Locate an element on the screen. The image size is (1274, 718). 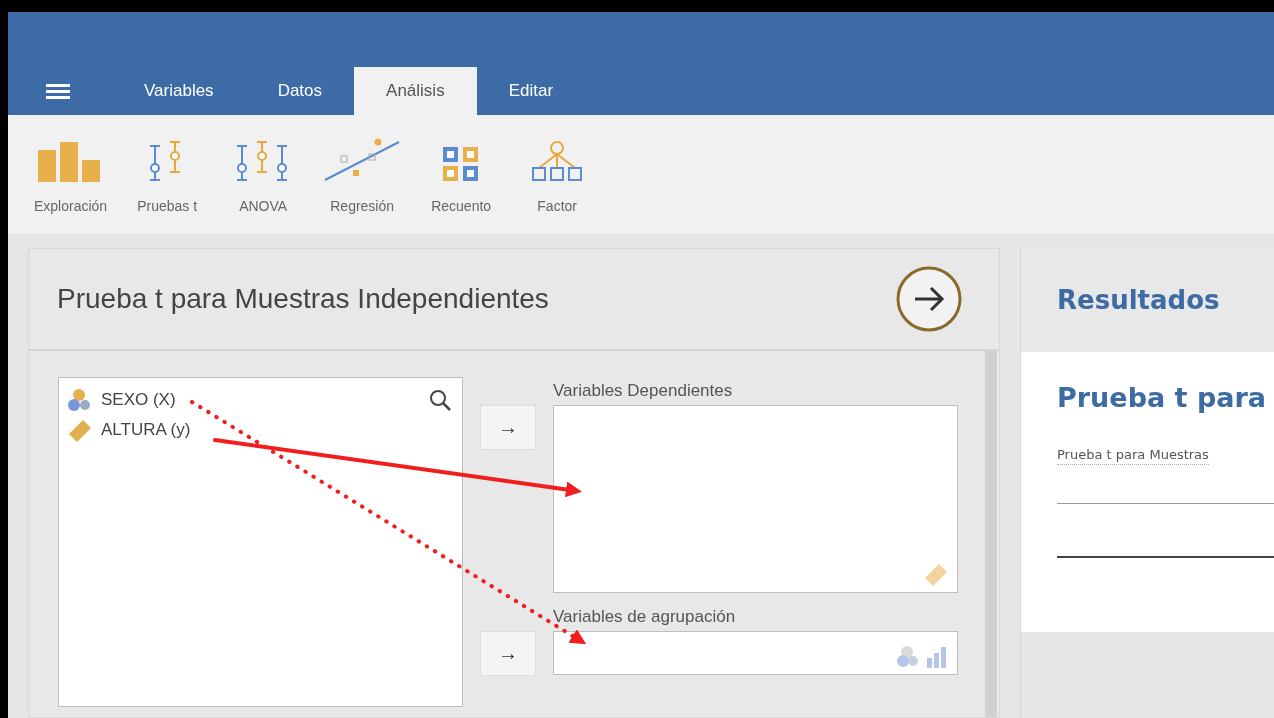
tab: Datos is located at coordinates (300, 91).